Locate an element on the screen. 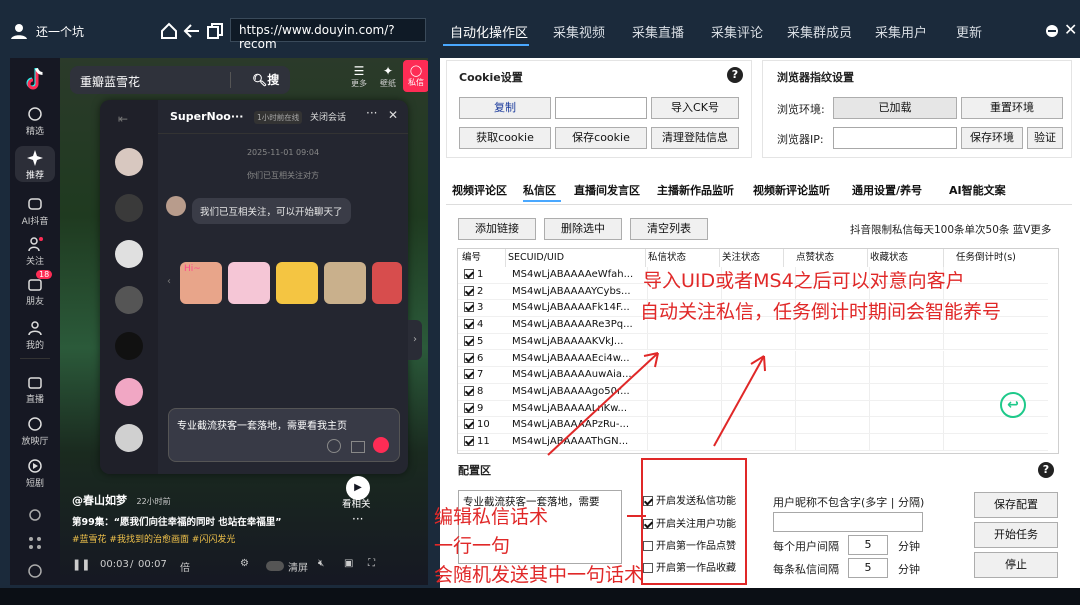 This screenshot has width=1080, height=605. annotation-arrows is located at coordinates (656, 468).